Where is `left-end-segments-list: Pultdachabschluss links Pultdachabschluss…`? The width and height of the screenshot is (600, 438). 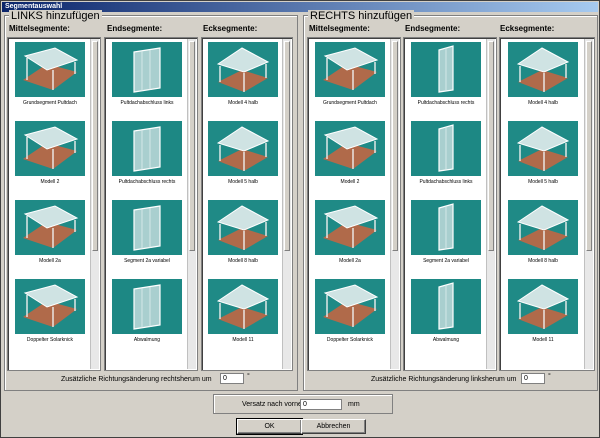
left-end-segments-list: Pultdachabschluss links Pultdachabschluss… is located at coordinates (151, 204).